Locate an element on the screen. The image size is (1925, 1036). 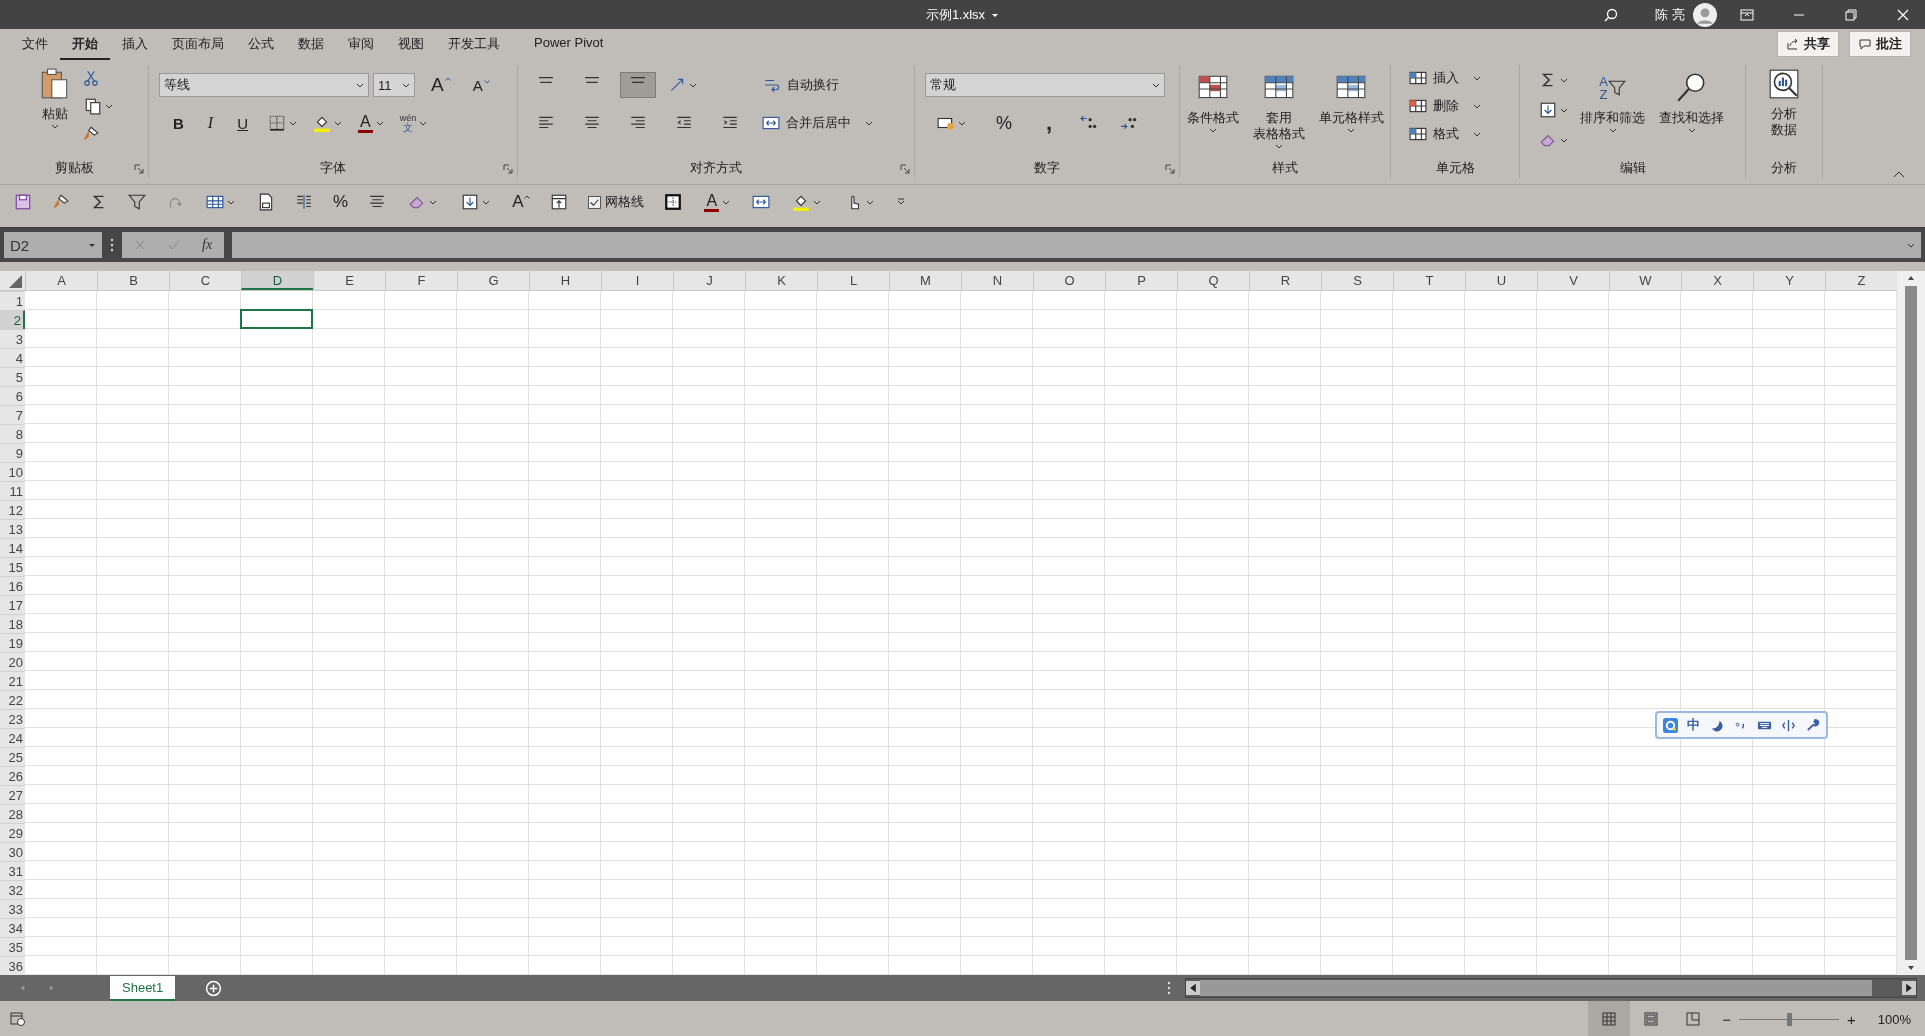
column-header: V is located at coordinates (1573, 280).